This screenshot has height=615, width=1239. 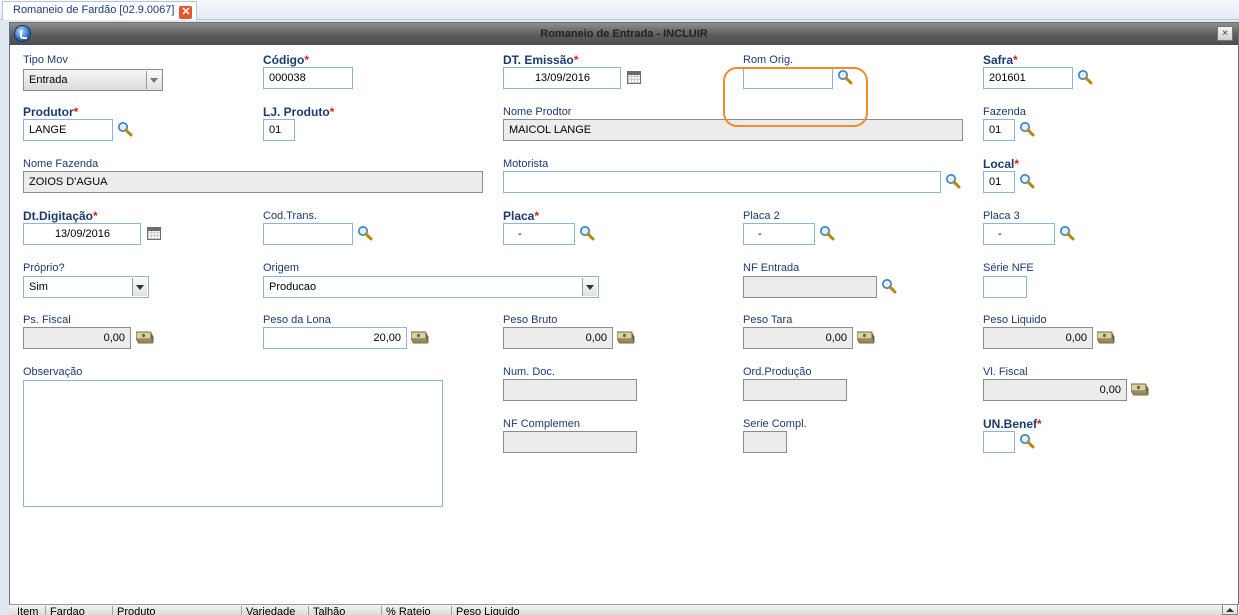 What do you see at coordinates (1000, 60) in the screenshot?
I see `safra-label: Safra` at bounding box center [1000, 60].